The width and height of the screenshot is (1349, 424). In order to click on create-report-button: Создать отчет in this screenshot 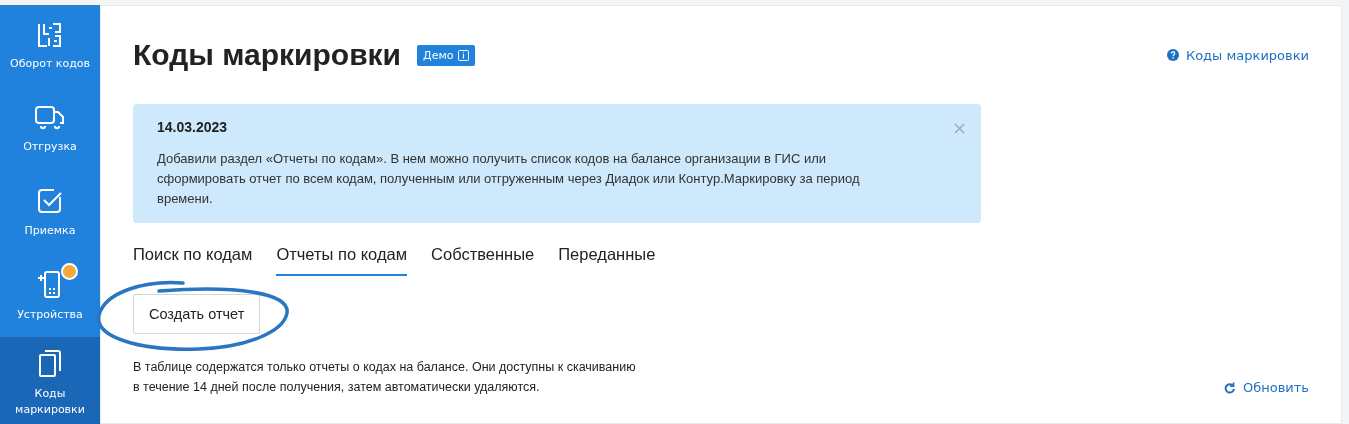, I will do `click(197, 314)`.